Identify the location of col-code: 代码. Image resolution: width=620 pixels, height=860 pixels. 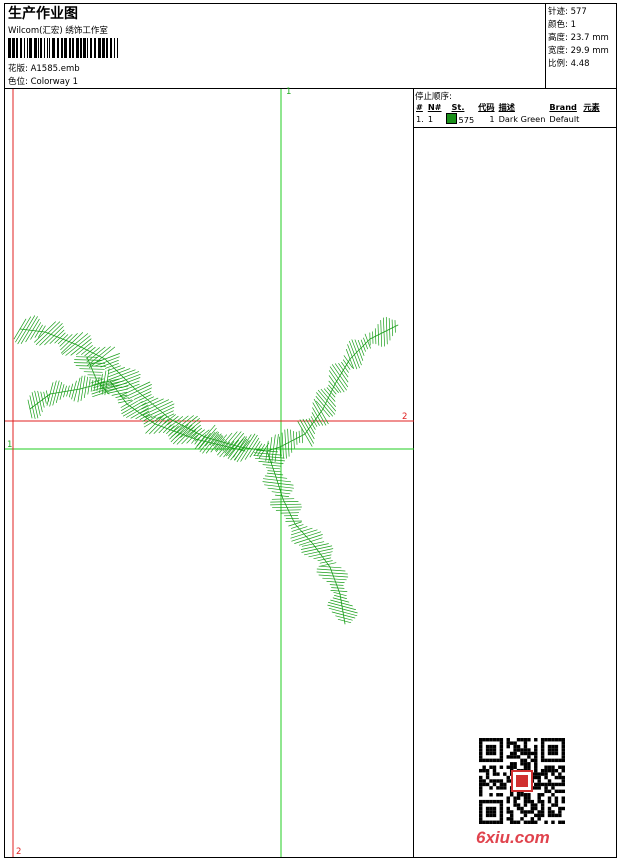
(486, 107).